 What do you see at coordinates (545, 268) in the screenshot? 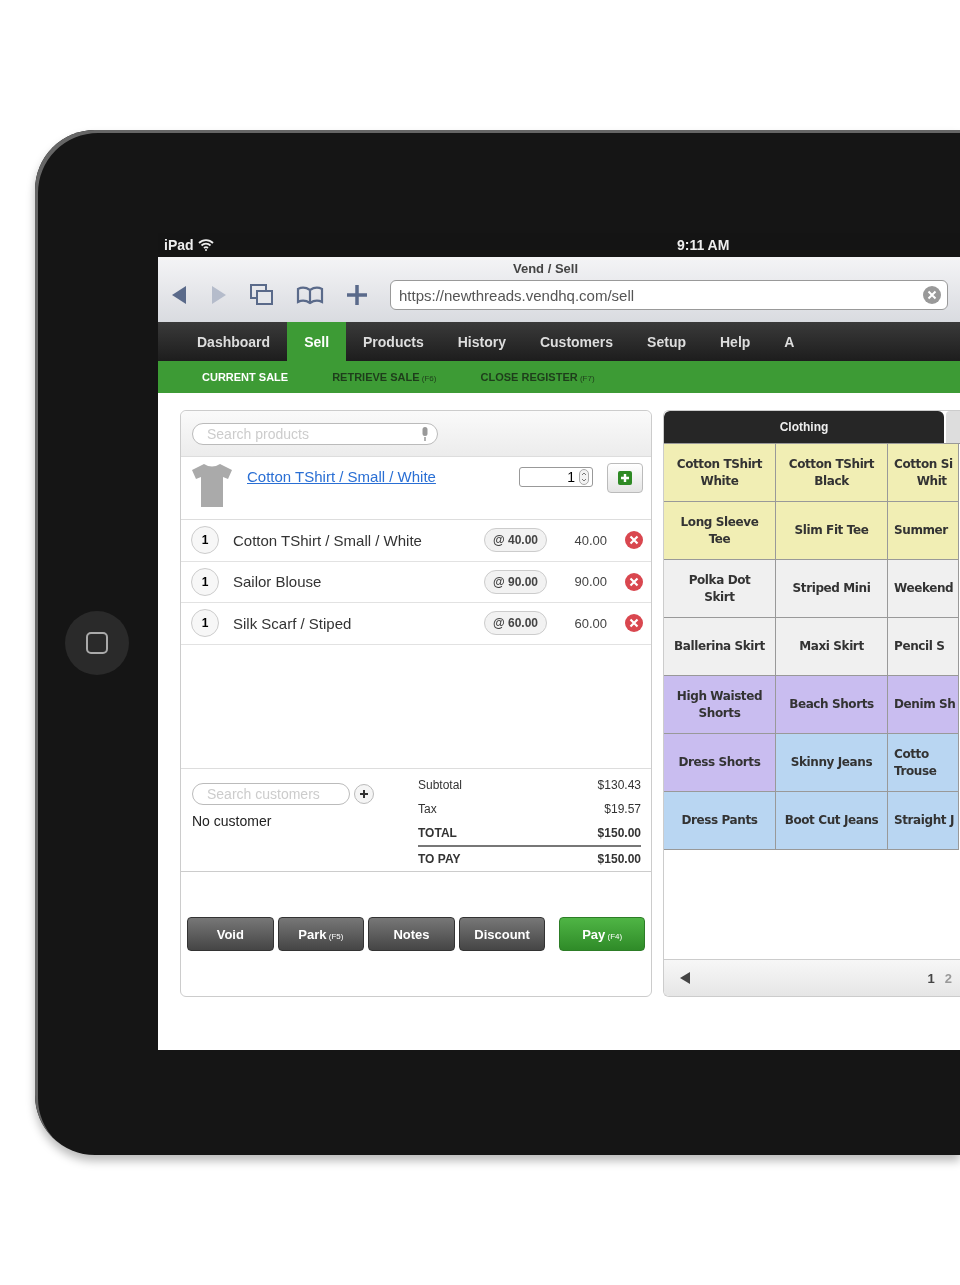
I see `page-title: Vend / Sell` at bounding box center [545, 268].